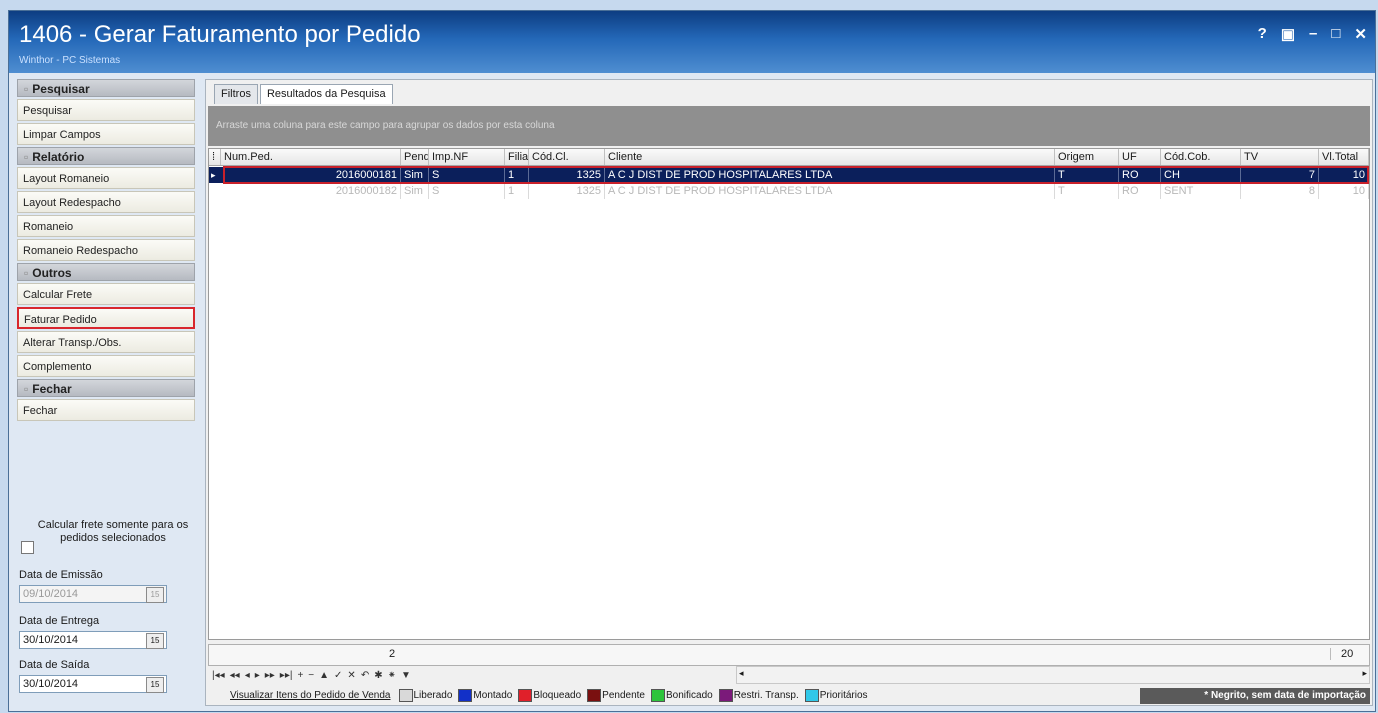 This screenshot has width=1378, height=713. What do you see at coordinates (106, 178) in the screenshot?
I see `layout-romaneio-button: Layout Romaneio` at bounding box center [106, 178].